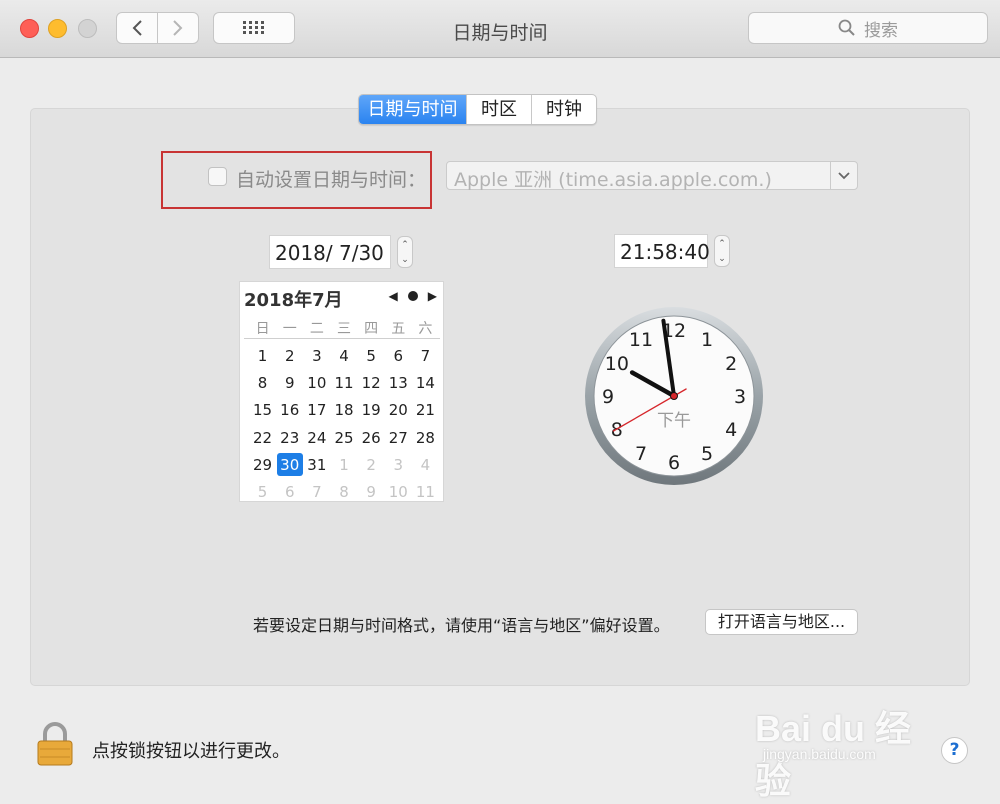 The width and height of the screenshot is (1000, 804). What do you see at coordinates (499, 109) in the screenshot?
I see `tab-time-zone: 时区` at bounding box center [499, 109].